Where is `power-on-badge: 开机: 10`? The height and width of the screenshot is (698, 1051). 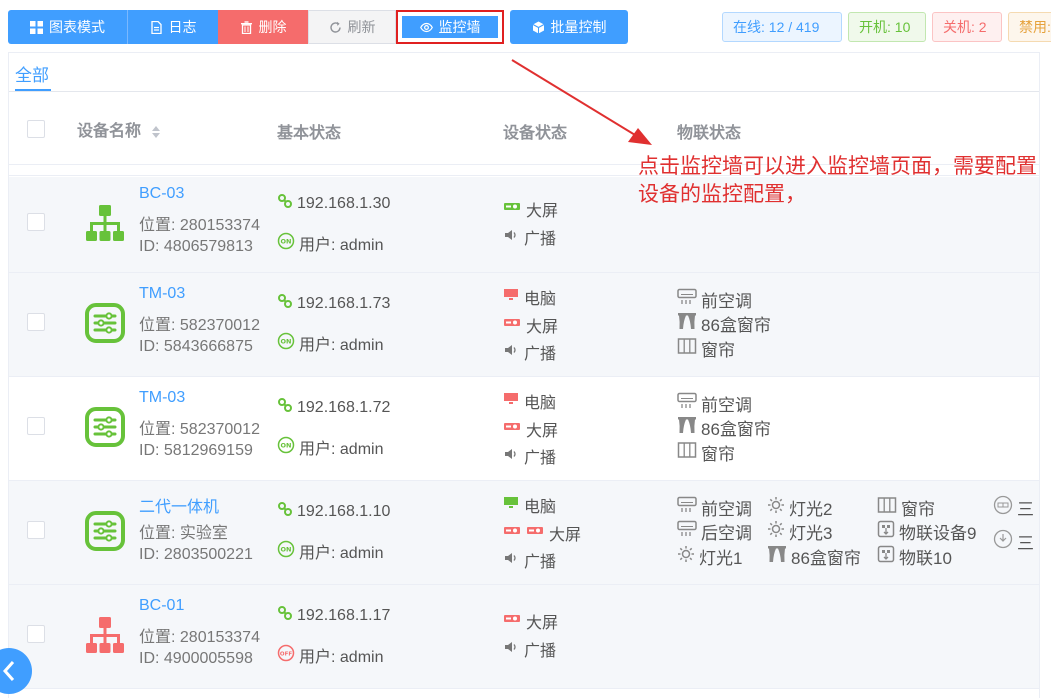 power-on-badge: 开机: 10 is located at coordinates (887, 27).